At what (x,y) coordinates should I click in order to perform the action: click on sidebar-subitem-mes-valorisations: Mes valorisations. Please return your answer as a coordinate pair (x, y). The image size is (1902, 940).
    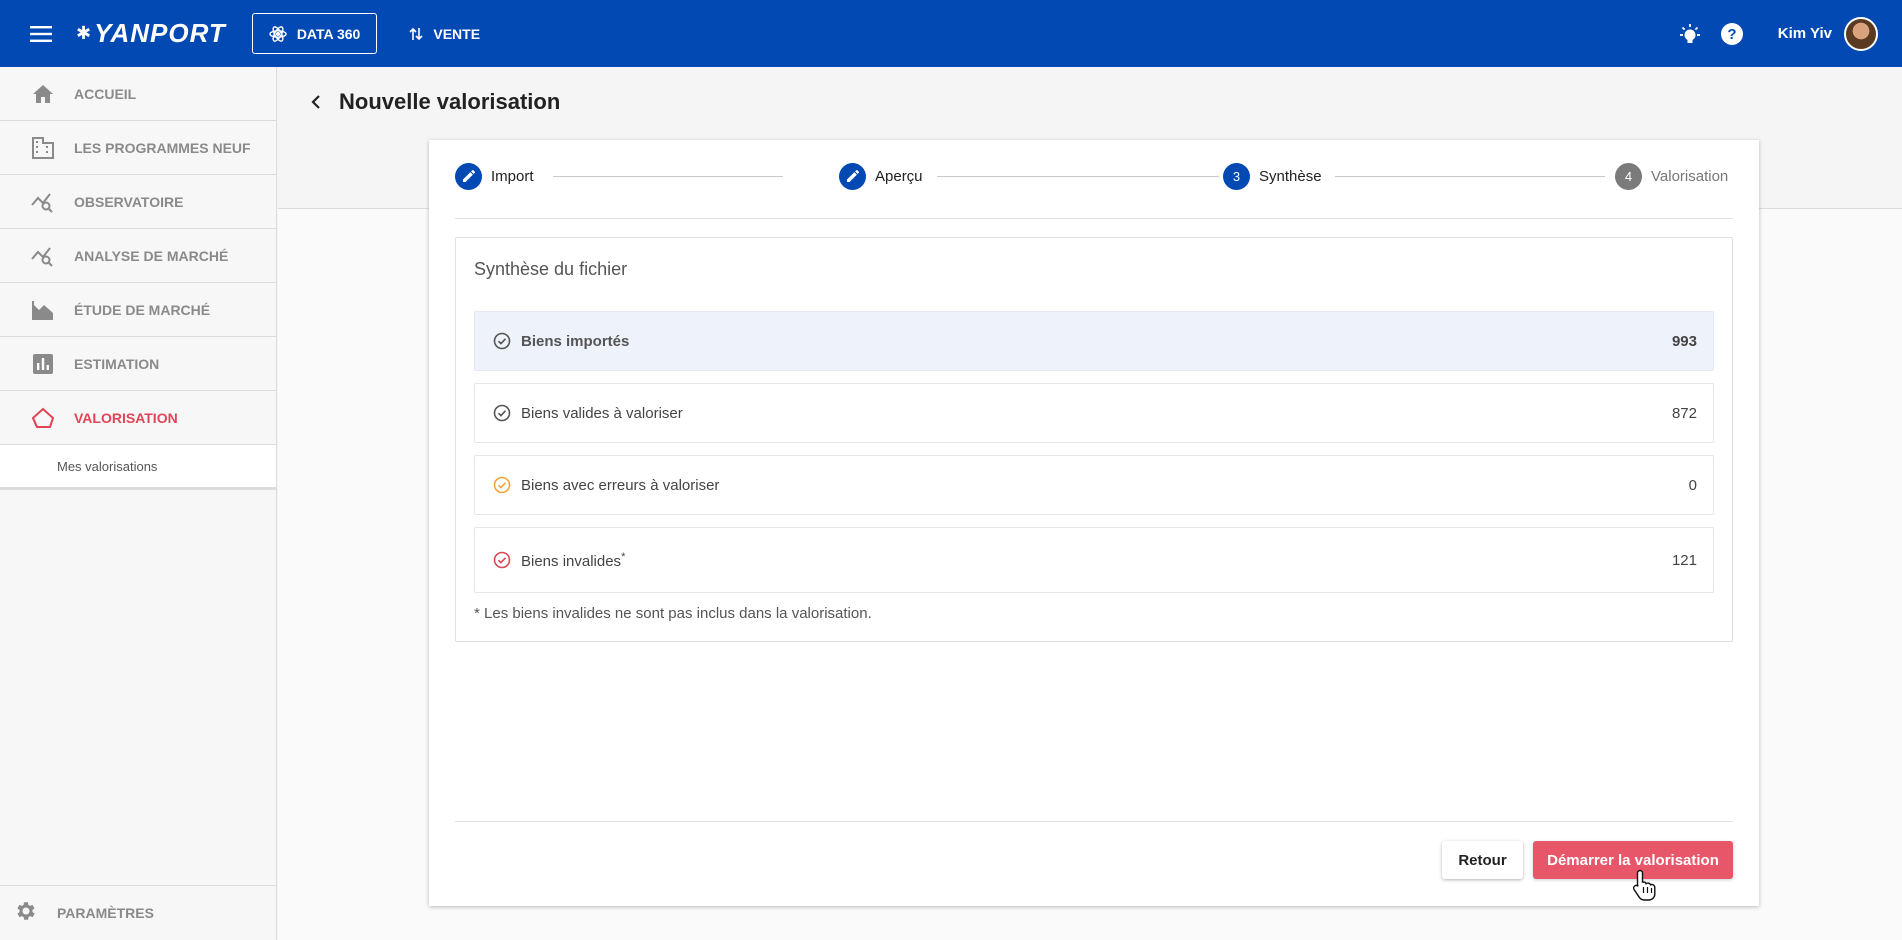
    Looking at the image, I should click on (138, 467).